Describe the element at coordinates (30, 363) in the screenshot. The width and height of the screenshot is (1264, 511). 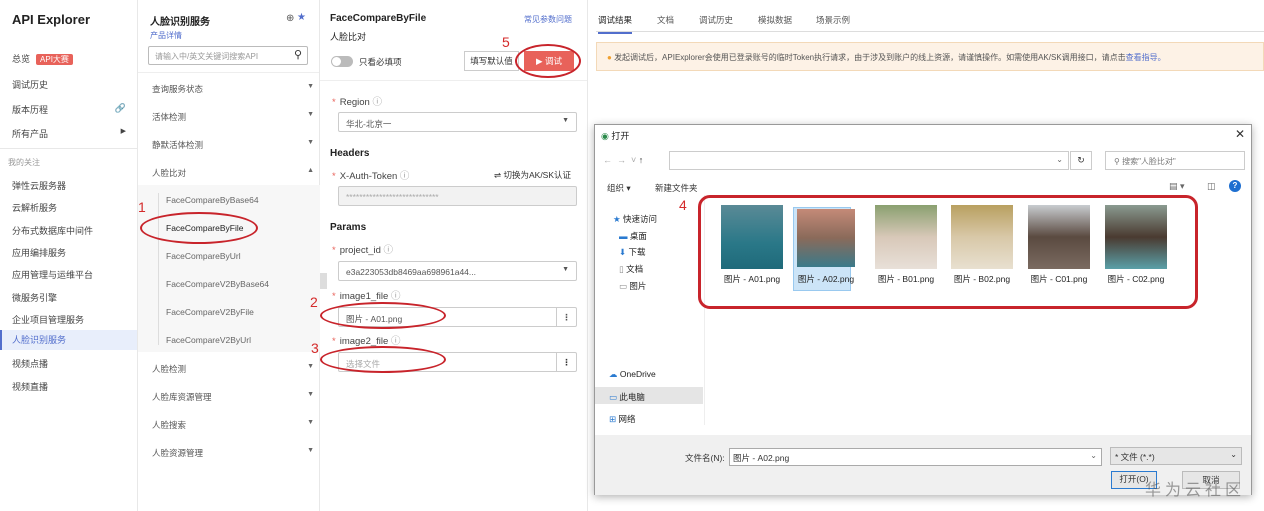
I see `follow-item: 视频点播` at that location.